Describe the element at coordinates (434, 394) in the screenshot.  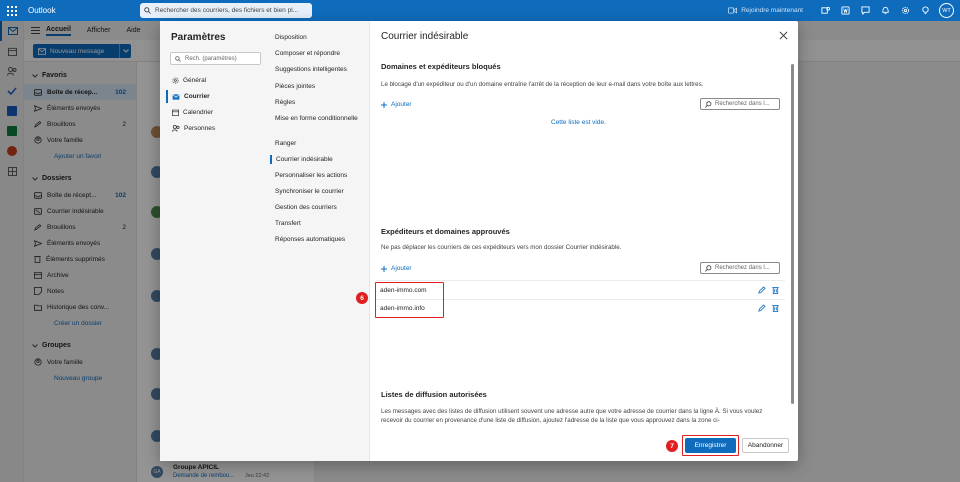
I see `mailing-heading: Listes de diffusion autorisées` at that location.